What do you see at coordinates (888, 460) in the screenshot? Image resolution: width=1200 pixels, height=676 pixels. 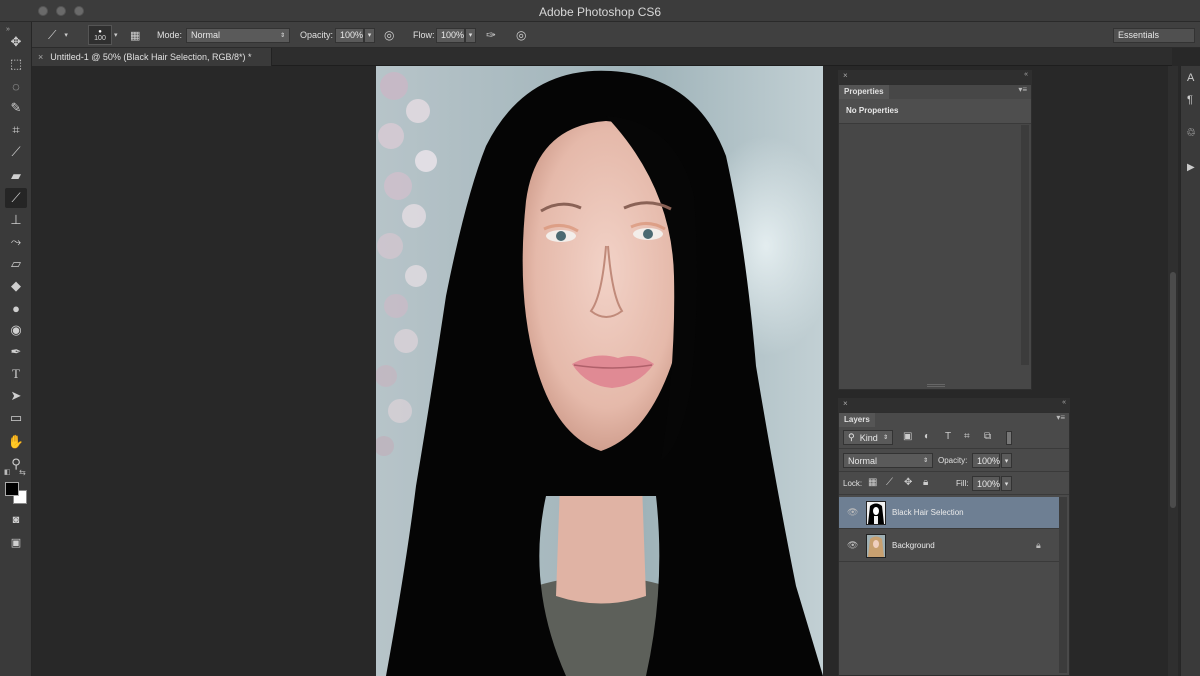 I see `blend-mode-select: Normal ⇕` at bounding box center [888, 460].